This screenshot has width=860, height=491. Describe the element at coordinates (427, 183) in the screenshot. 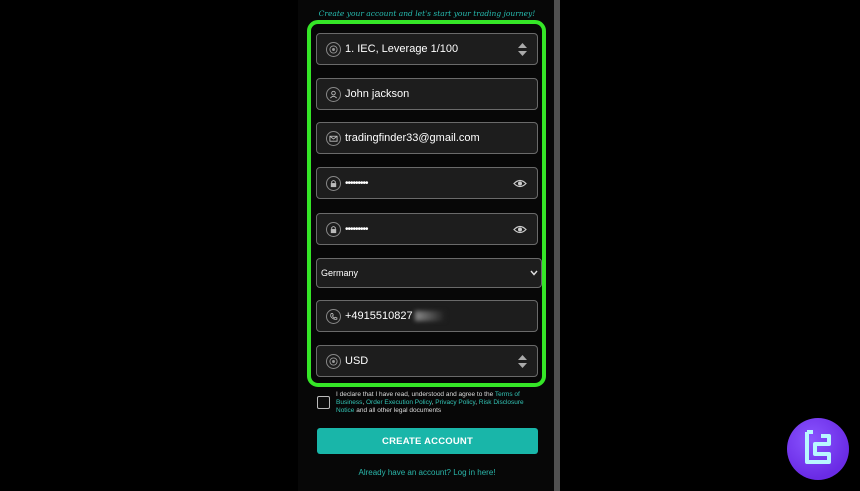

I see `password-field: •••••••••` at that location.